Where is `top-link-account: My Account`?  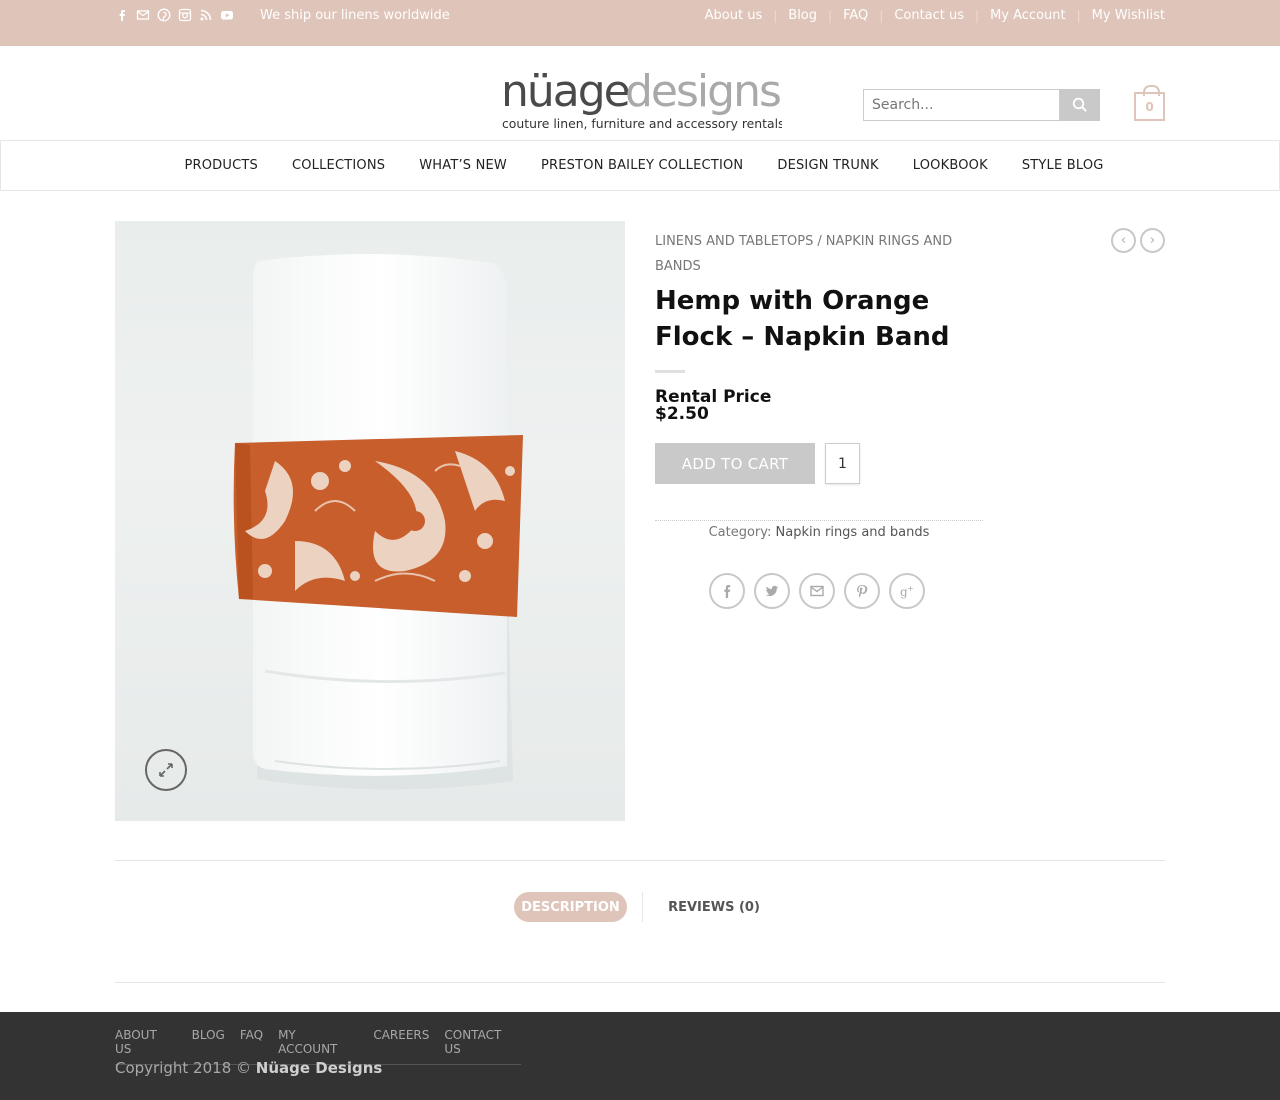
top-link-account: My Account is located at coordinates (1028, 15).